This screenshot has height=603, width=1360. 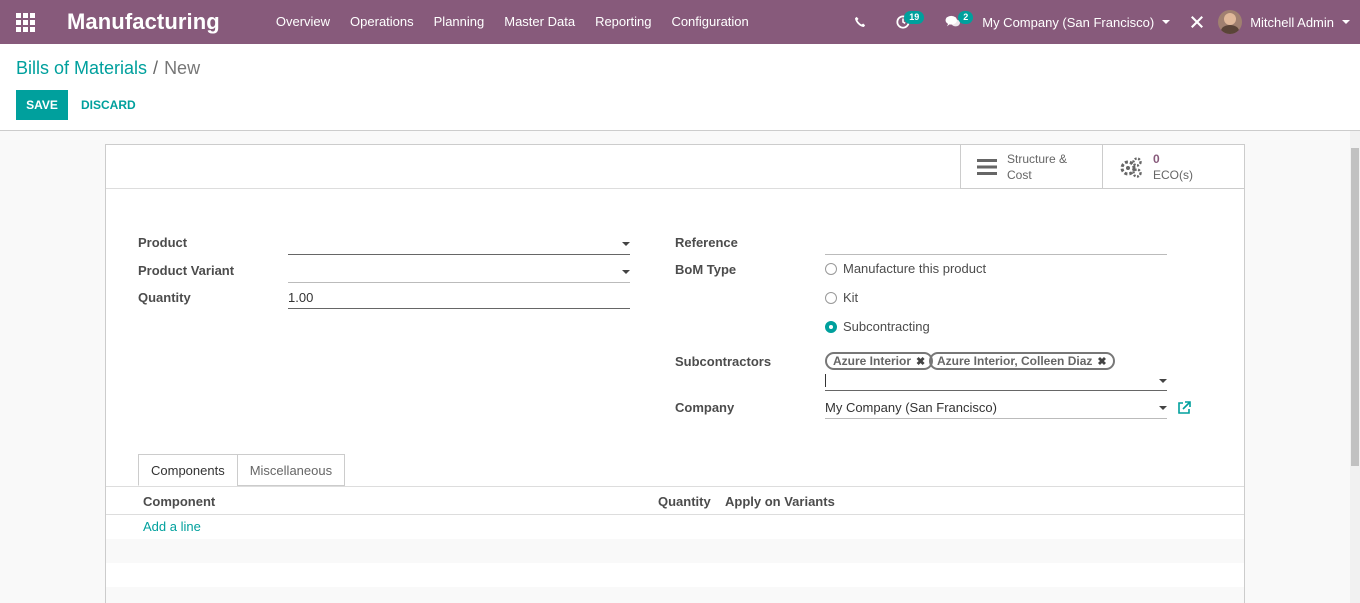 I want to click on breadcrumb: Bills of Materials / New, so click(x=108, y=68).